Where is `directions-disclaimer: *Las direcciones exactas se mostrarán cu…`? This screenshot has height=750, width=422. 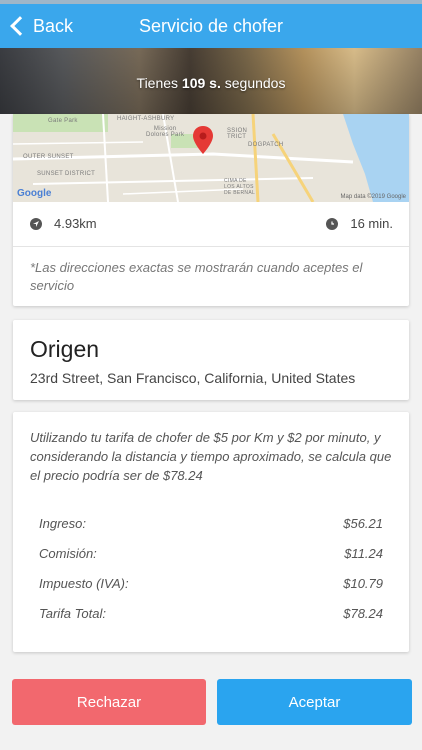 directions-disclaimer: *Las direcciones exactas se mostrarán cu… is located at coordinates (196, 276).